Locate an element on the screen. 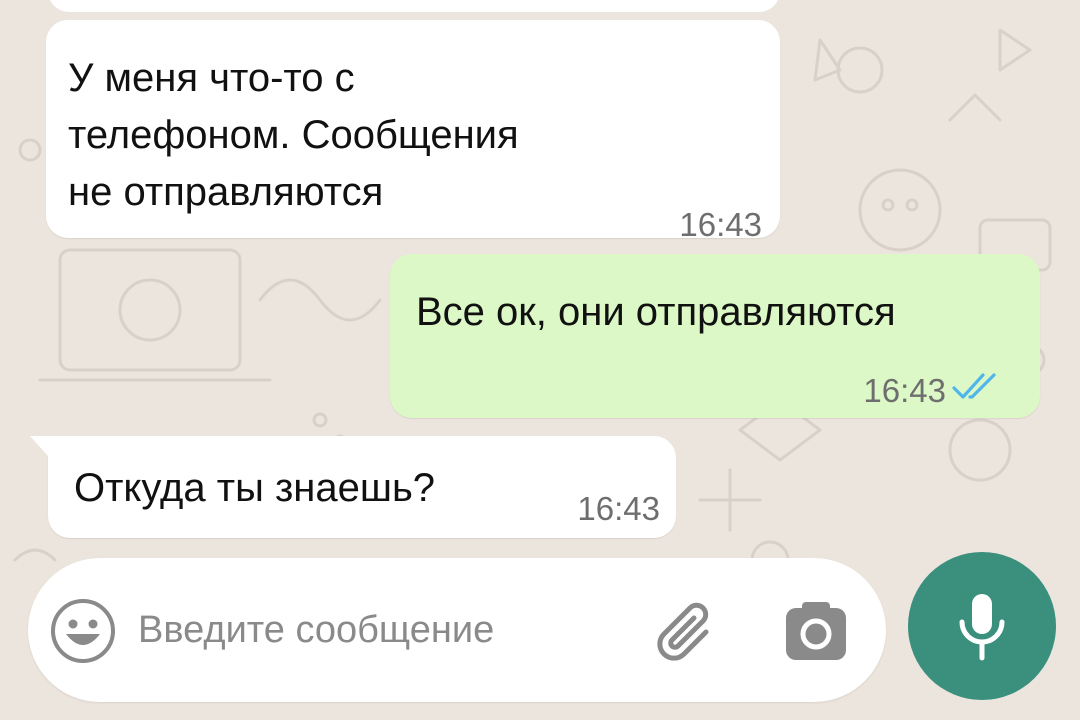  paperclip-icon is located at coordinates (686, 632).